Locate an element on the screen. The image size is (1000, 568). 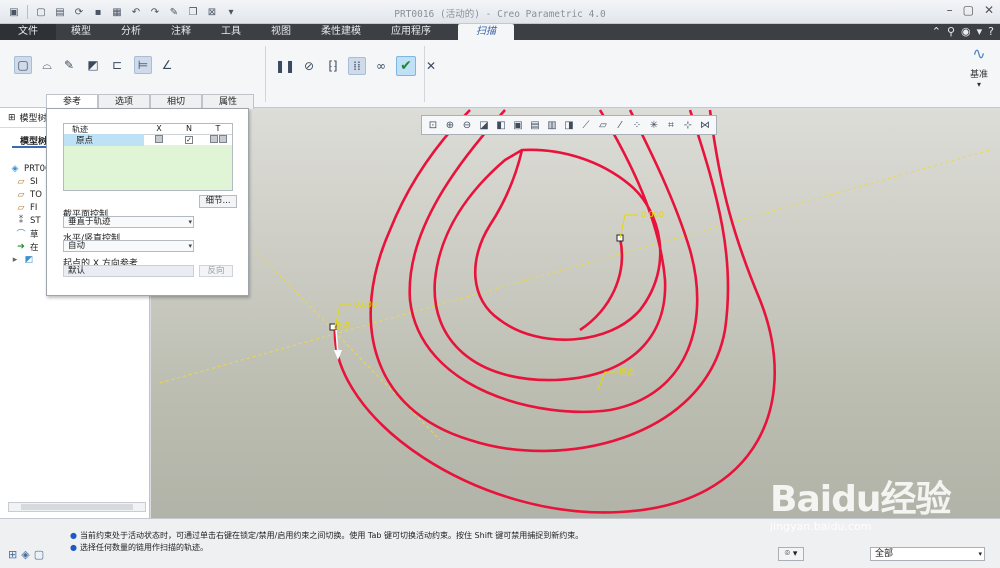
tab-annotate: 注释 is located at coordinates (181, 32).